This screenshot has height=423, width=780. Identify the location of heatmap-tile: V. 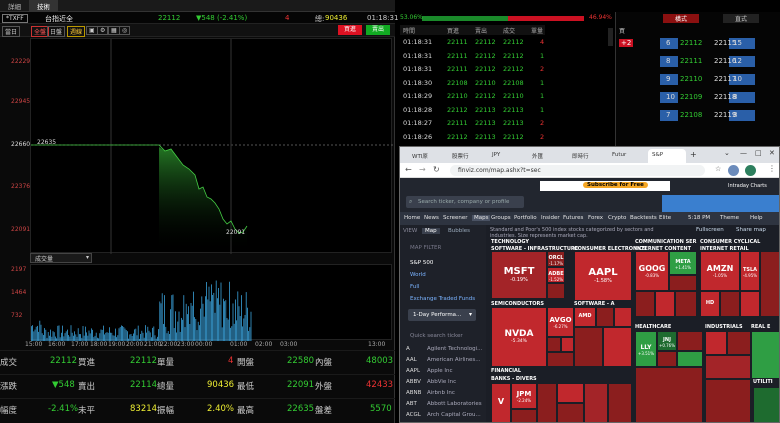
(501, 402).